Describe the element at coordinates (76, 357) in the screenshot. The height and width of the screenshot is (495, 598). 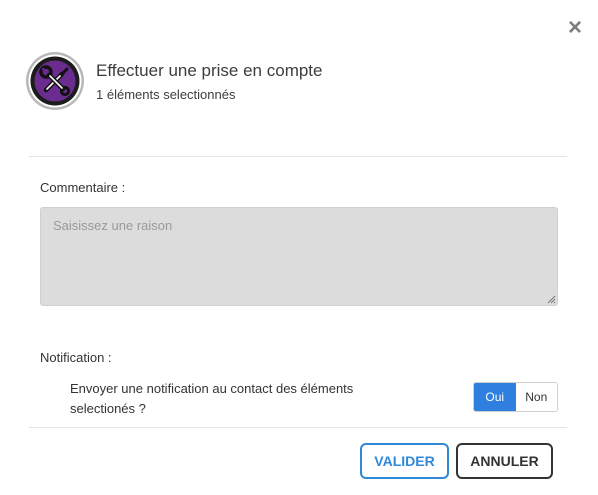
I see `notification-label: Notification :` at that location.